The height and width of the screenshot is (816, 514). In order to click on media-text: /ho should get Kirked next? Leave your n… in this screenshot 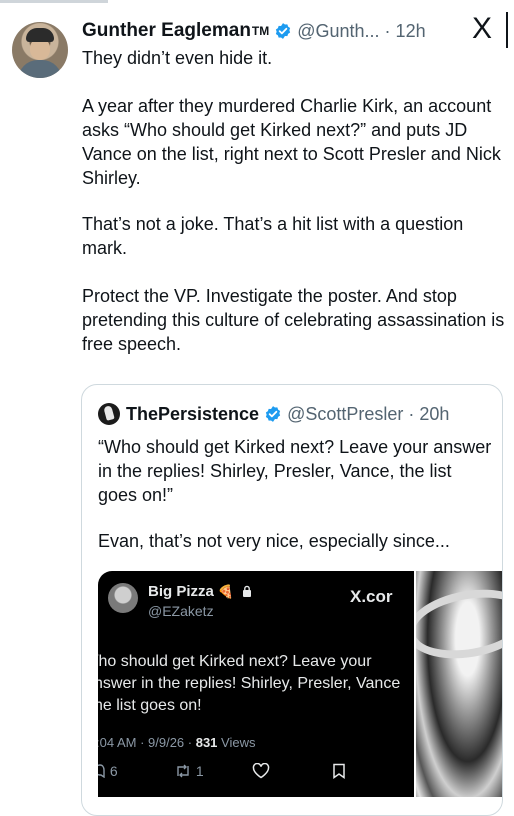, I will do `click(256, 684)`.